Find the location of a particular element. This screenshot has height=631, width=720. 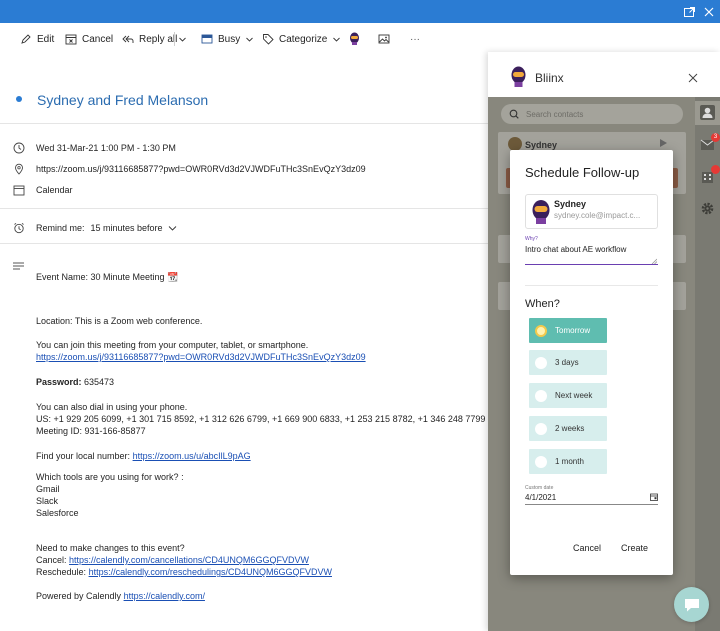

resize-handle-icon is located at coordinates (654, 261).